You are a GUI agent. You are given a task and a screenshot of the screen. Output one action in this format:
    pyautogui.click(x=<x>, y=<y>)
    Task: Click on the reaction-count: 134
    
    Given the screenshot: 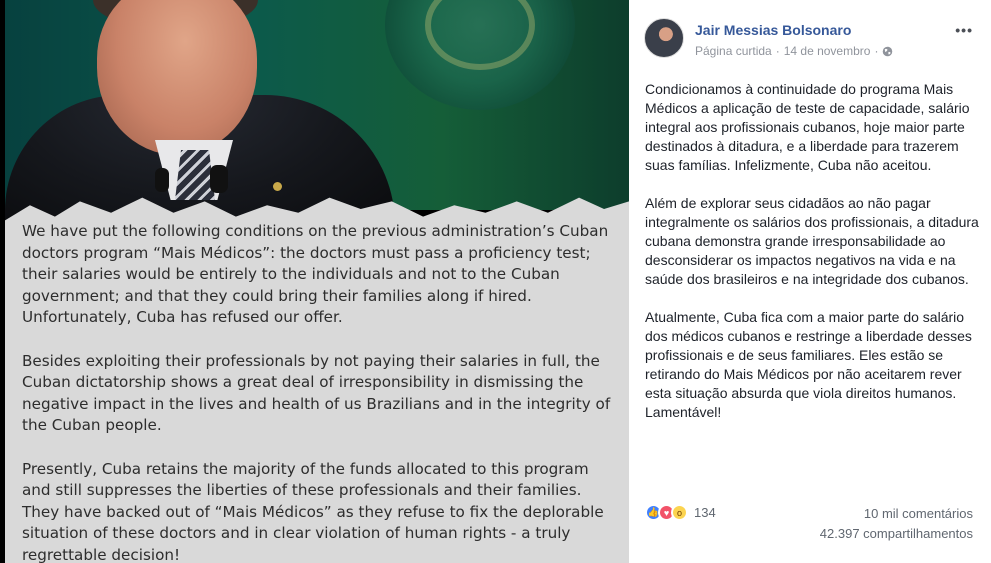 What is the action you would take?
    pyautogui.click(x=705, y=512)
    